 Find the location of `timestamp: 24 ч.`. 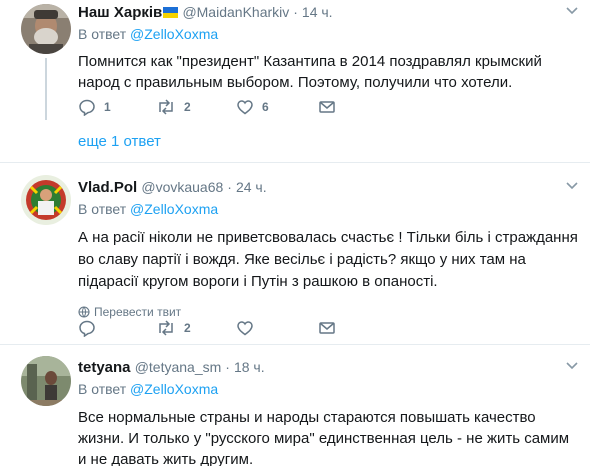

timestamp: 24 ч. is located at coordinates (251, 187).